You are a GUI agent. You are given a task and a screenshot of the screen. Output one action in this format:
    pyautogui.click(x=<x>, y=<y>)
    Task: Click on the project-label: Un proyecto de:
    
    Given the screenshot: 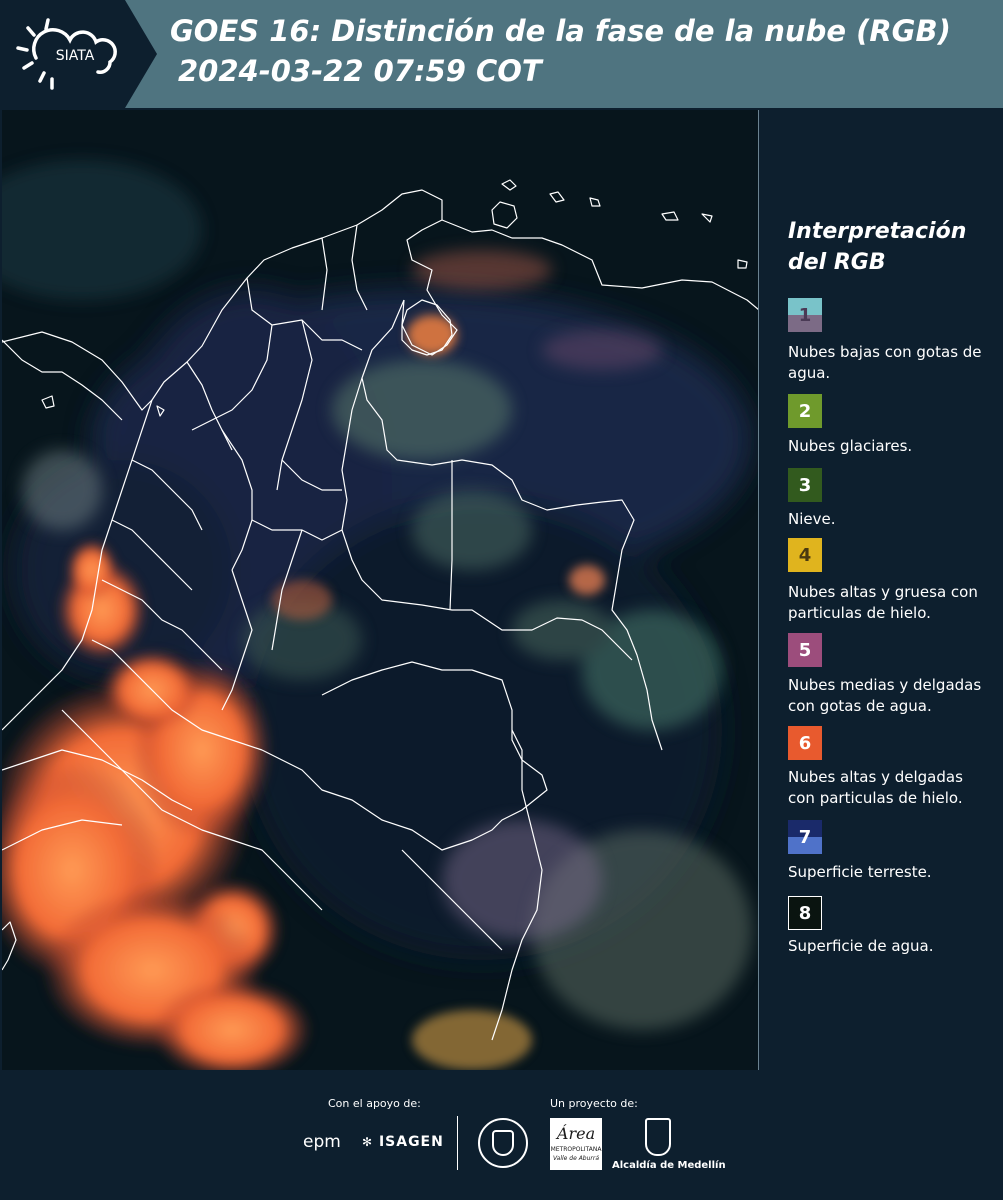 What is the action you would take?
    pyautogui.click(x=594, y=1103)
    